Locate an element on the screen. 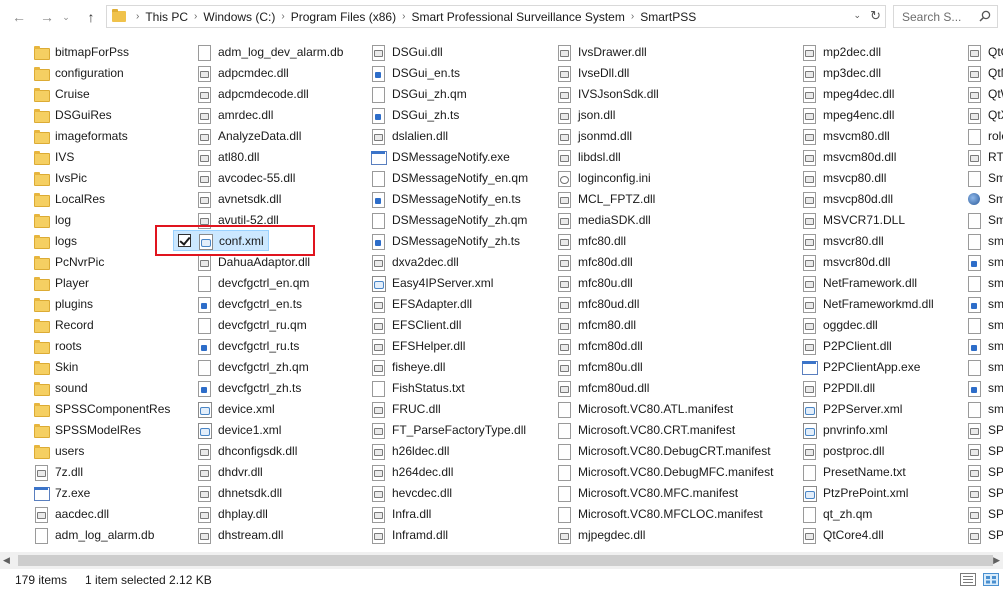  folder-item: Player is located at coordinates (61, 282).